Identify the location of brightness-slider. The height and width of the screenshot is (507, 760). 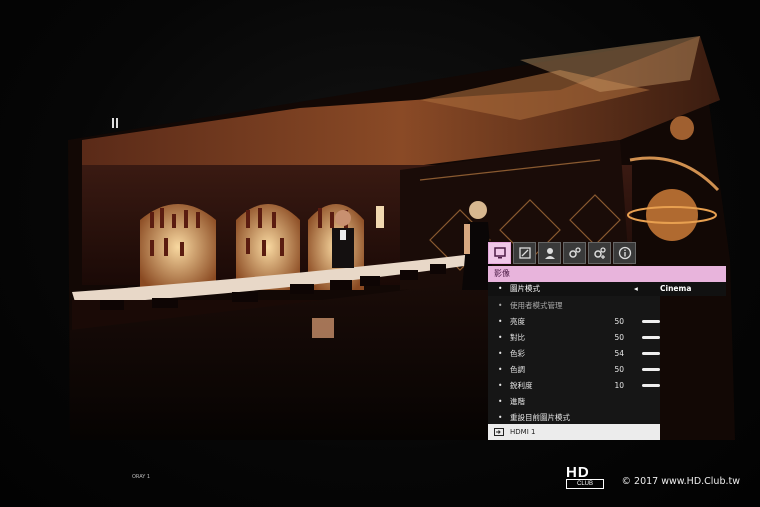
(651, 321).